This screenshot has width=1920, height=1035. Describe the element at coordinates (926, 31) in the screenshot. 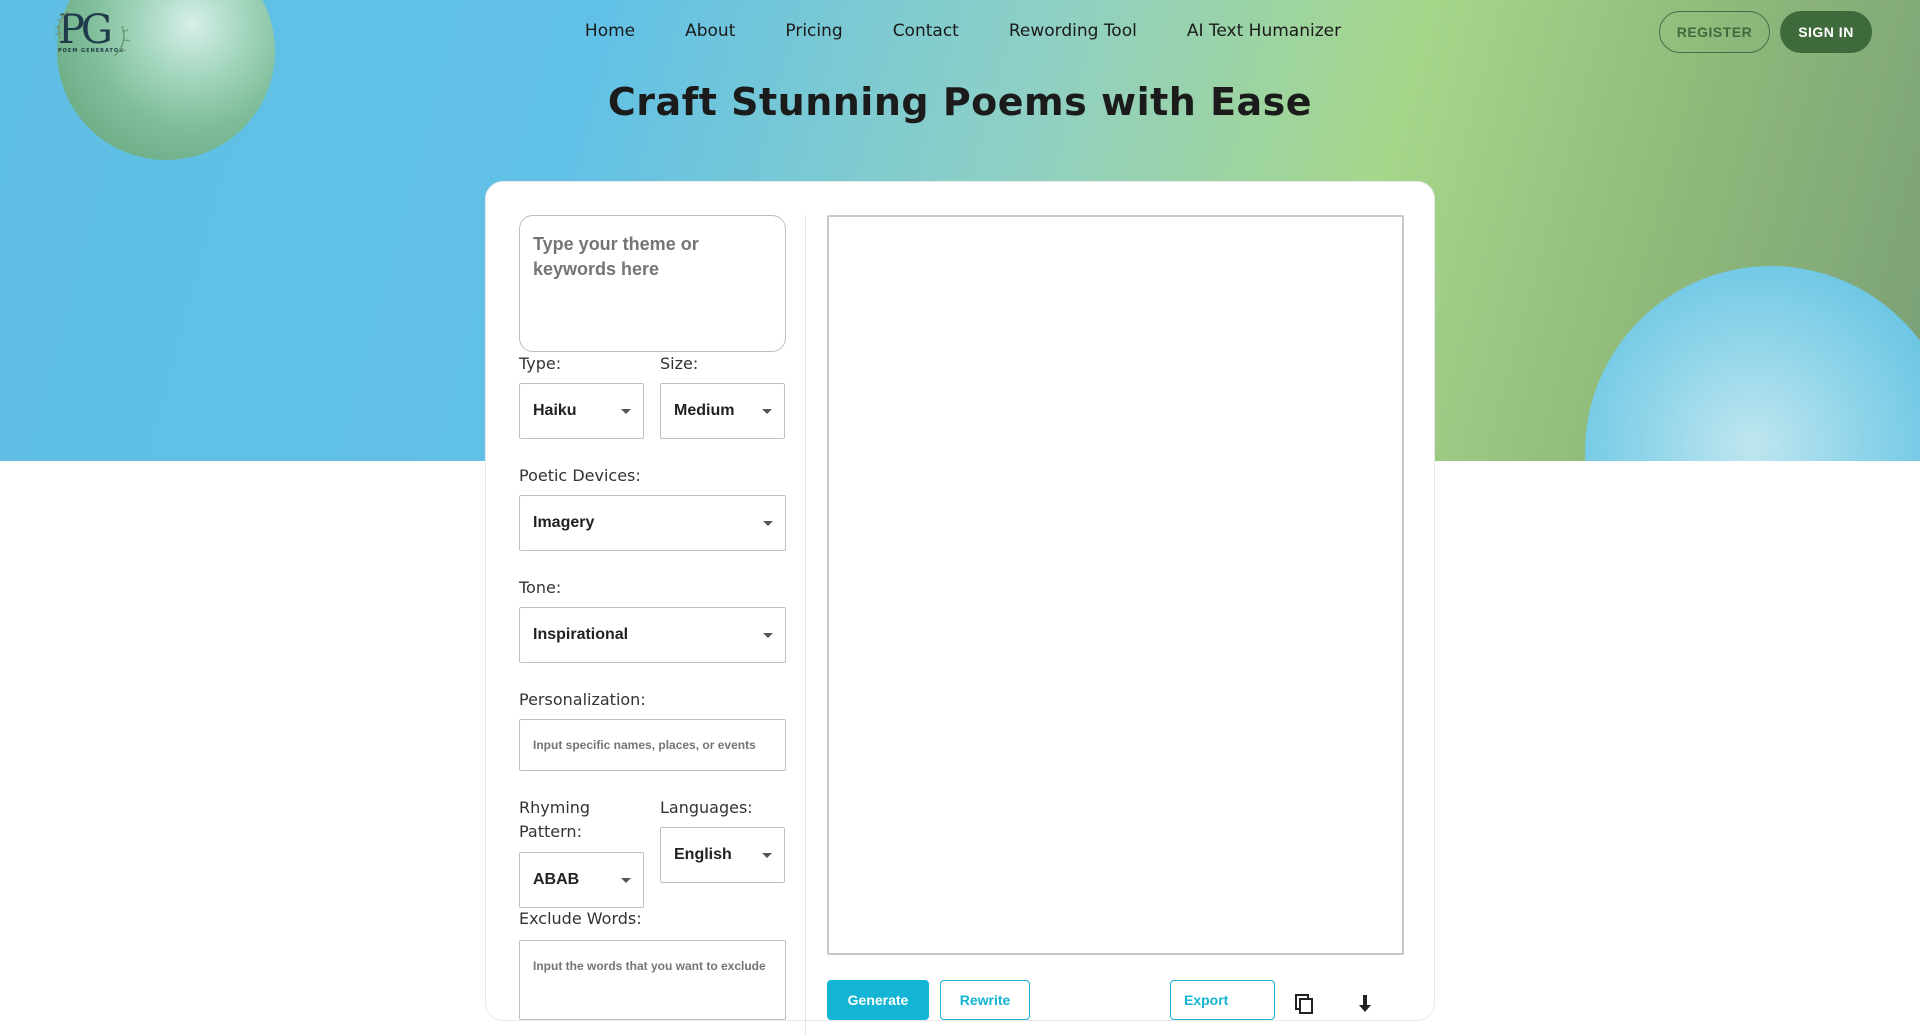

I see `nav-contact: Contact` at that location.